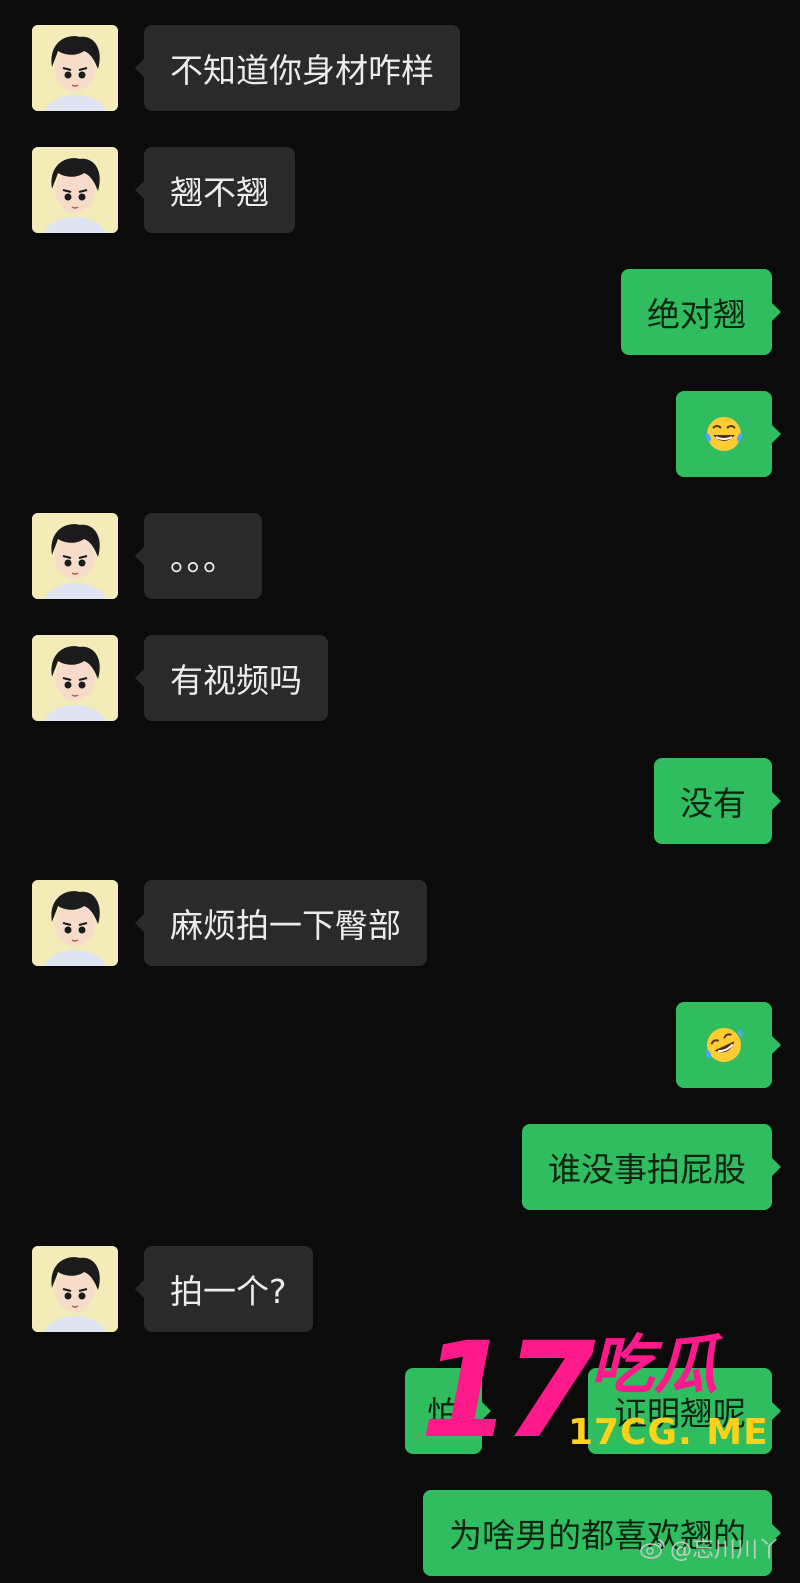 Image resolution: width=800 pixels, height=1583 pixels. Describe the element at coordinates (400, 802) in the screenshot. I see `message-row-outgoing: 没有` at that location.